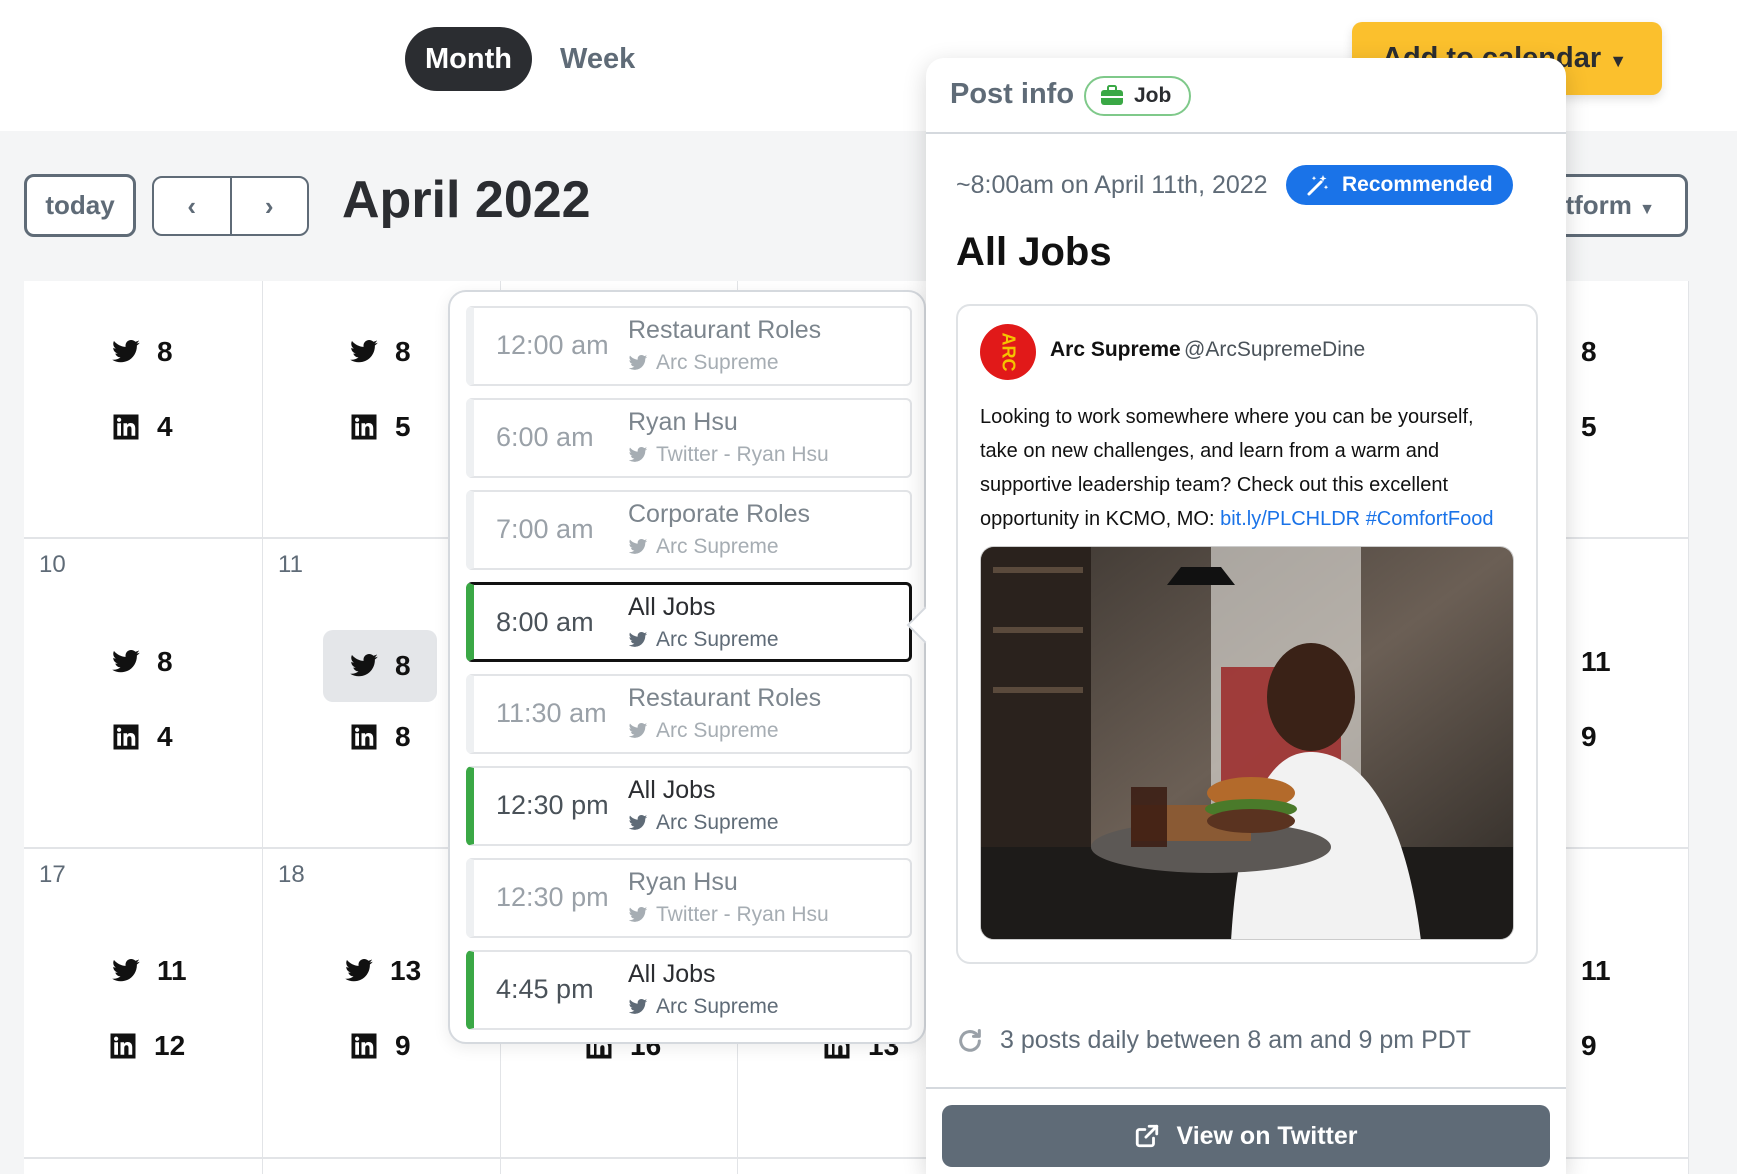 This screenshot has width=1737, height=1174. What do you see at coordinates (689, 438) in the screenshot?
I see `event-item: 6:00 am Ryan Hsu Twitter - Ryan Hsu` at bounding box center [689, 438].